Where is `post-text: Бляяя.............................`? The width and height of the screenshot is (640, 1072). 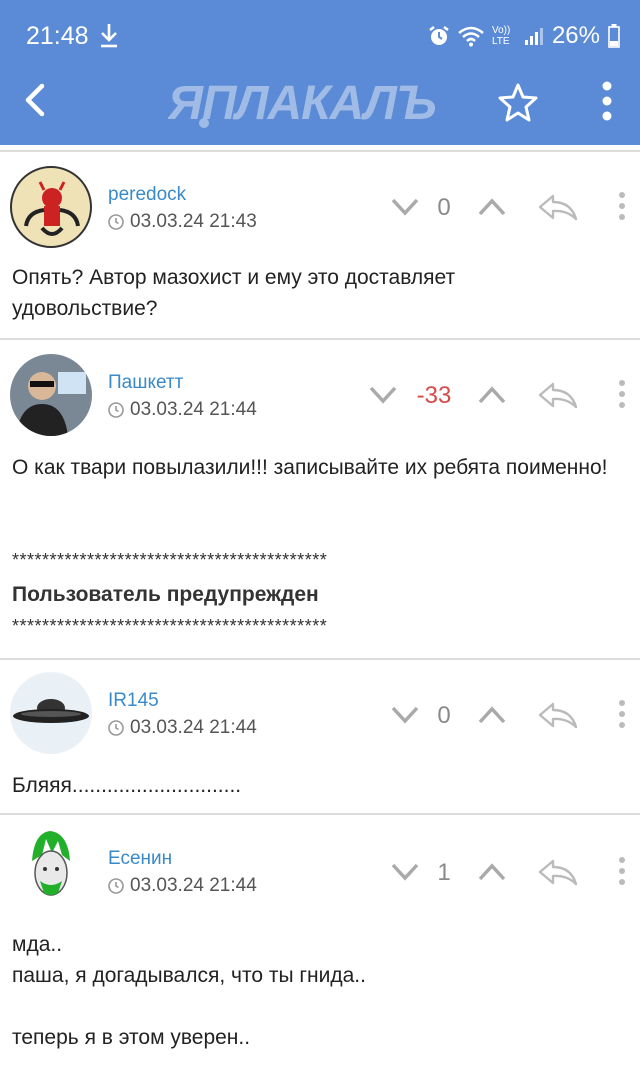 post-text: Бляяя............................. is located at coordinates (127, 785).